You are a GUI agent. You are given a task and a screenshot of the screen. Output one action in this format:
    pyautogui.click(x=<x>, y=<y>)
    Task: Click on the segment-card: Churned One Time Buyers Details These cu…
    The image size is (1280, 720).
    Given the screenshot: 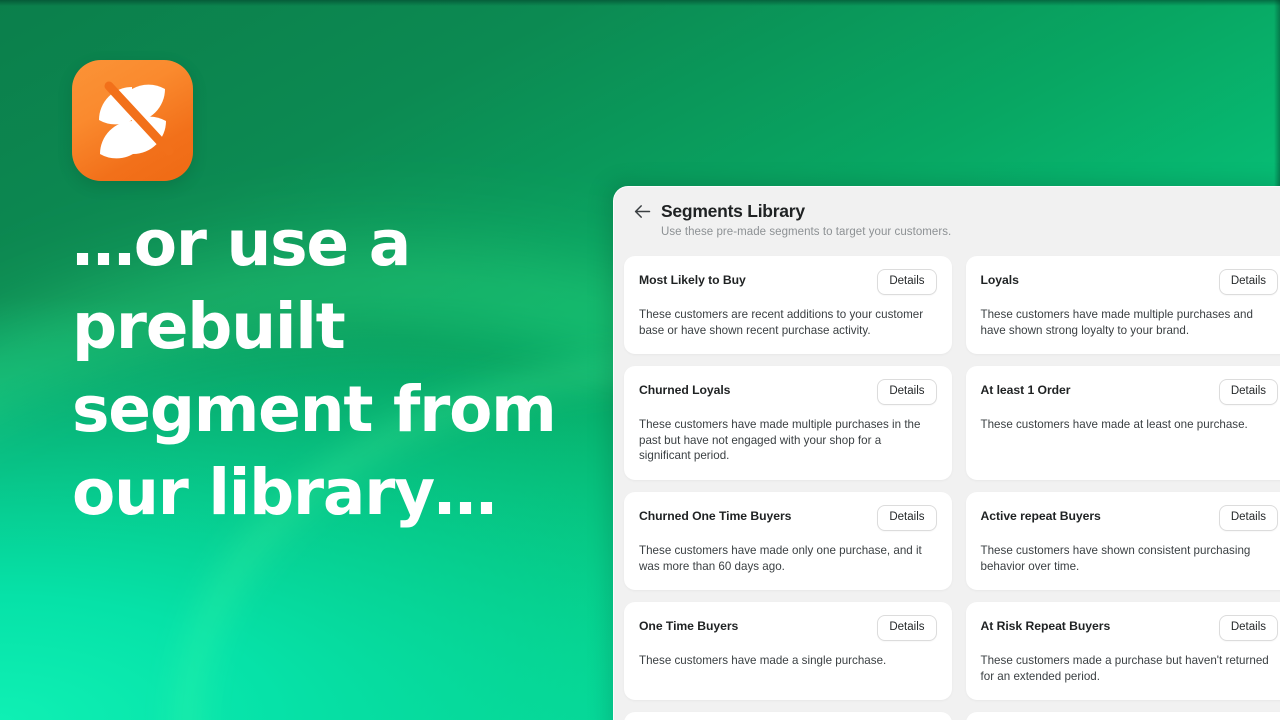 What is the action you would take?
    pyautogui.click(x=788, y=541)
    